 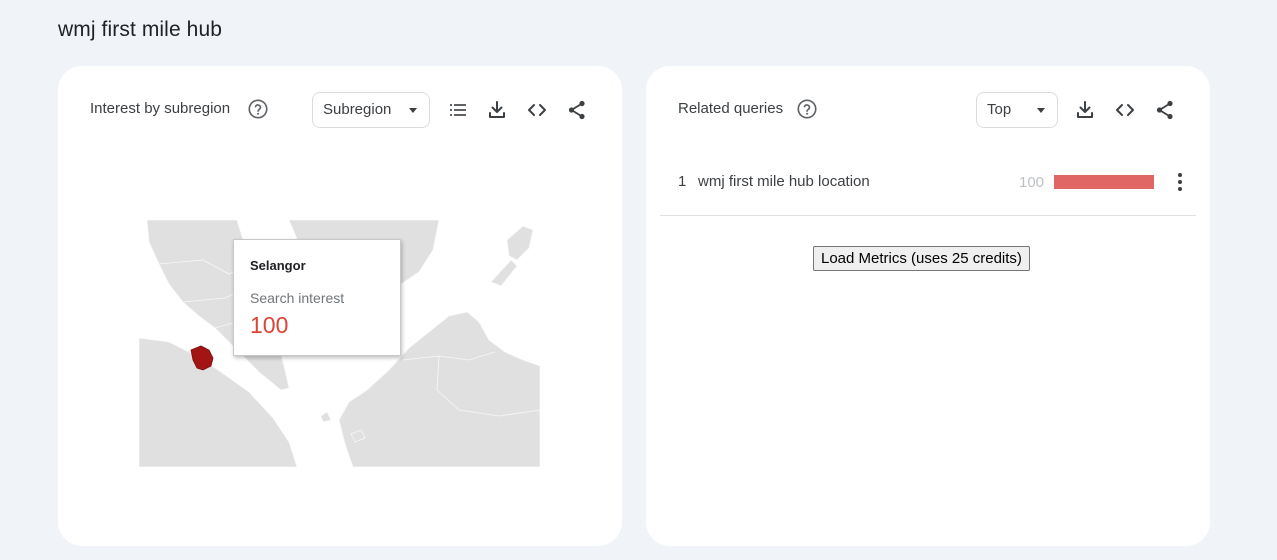 What do you see at coordinates (921, 258) in the screenshot?
I see `load-metrics-button: Load Metrics (uses 25 credits)` at bounding box center [921, 258].